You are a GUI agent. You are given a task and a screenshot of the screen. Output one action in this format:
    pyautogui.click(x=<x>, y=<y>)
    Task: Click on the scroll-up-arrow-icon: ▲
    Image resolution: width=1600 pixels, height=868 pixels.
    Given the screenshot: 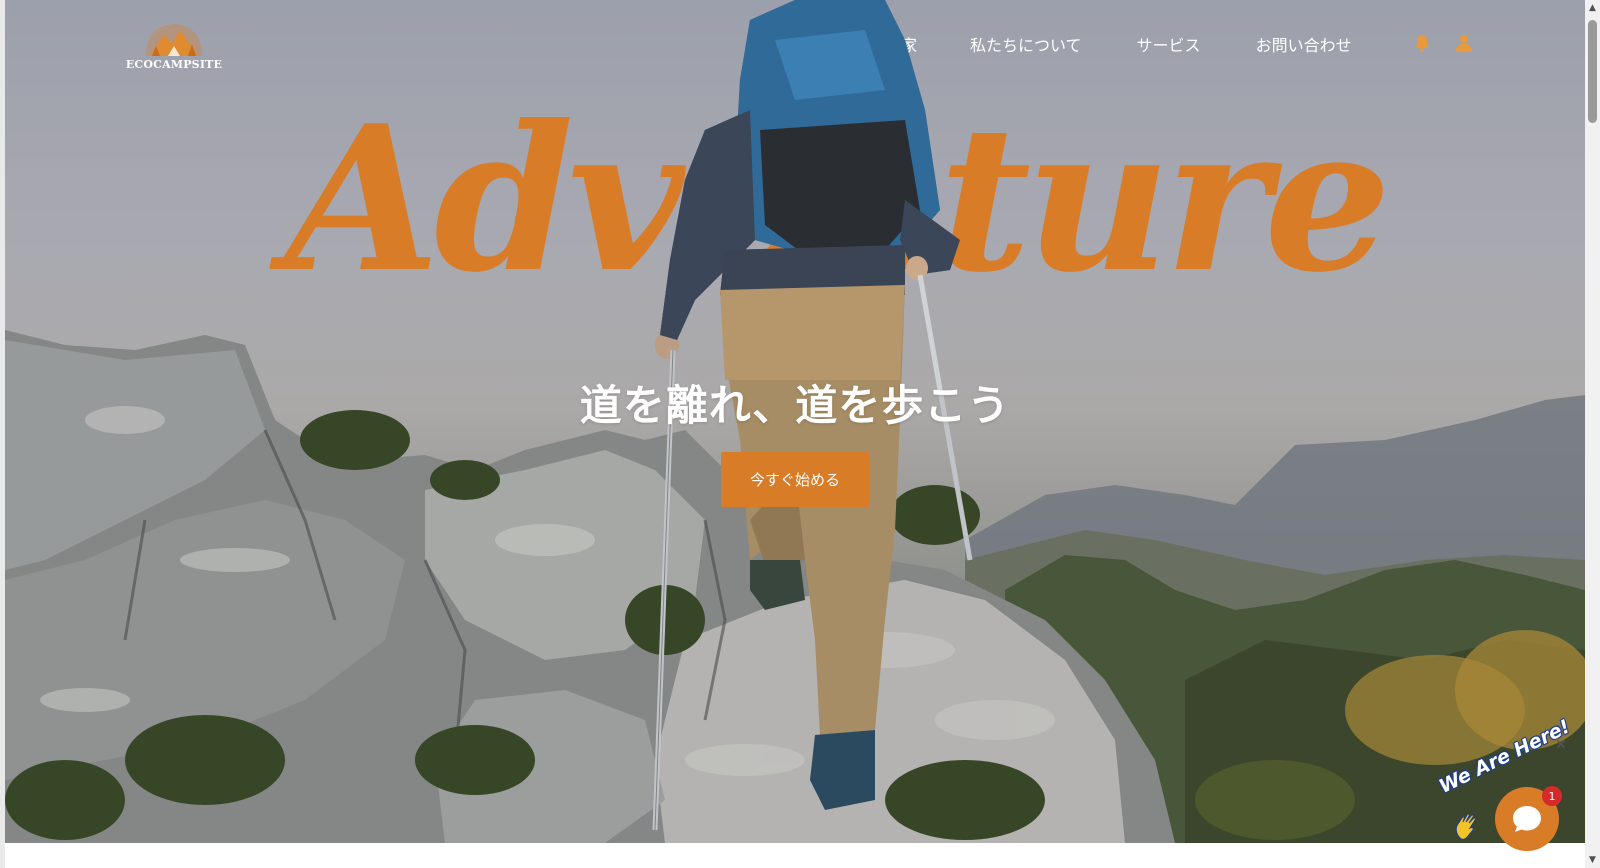 What is the action you would take?
    pyautogui.click(x=1592, y=8)
    